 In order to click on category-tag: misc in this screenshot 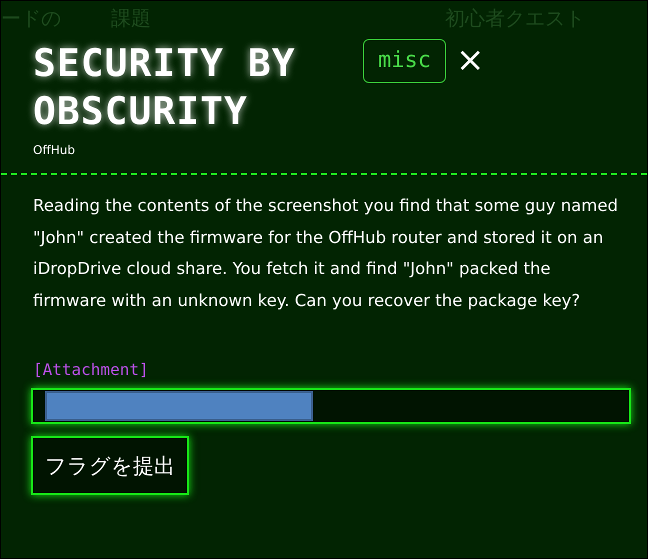, I will do `click(404, 61)`.